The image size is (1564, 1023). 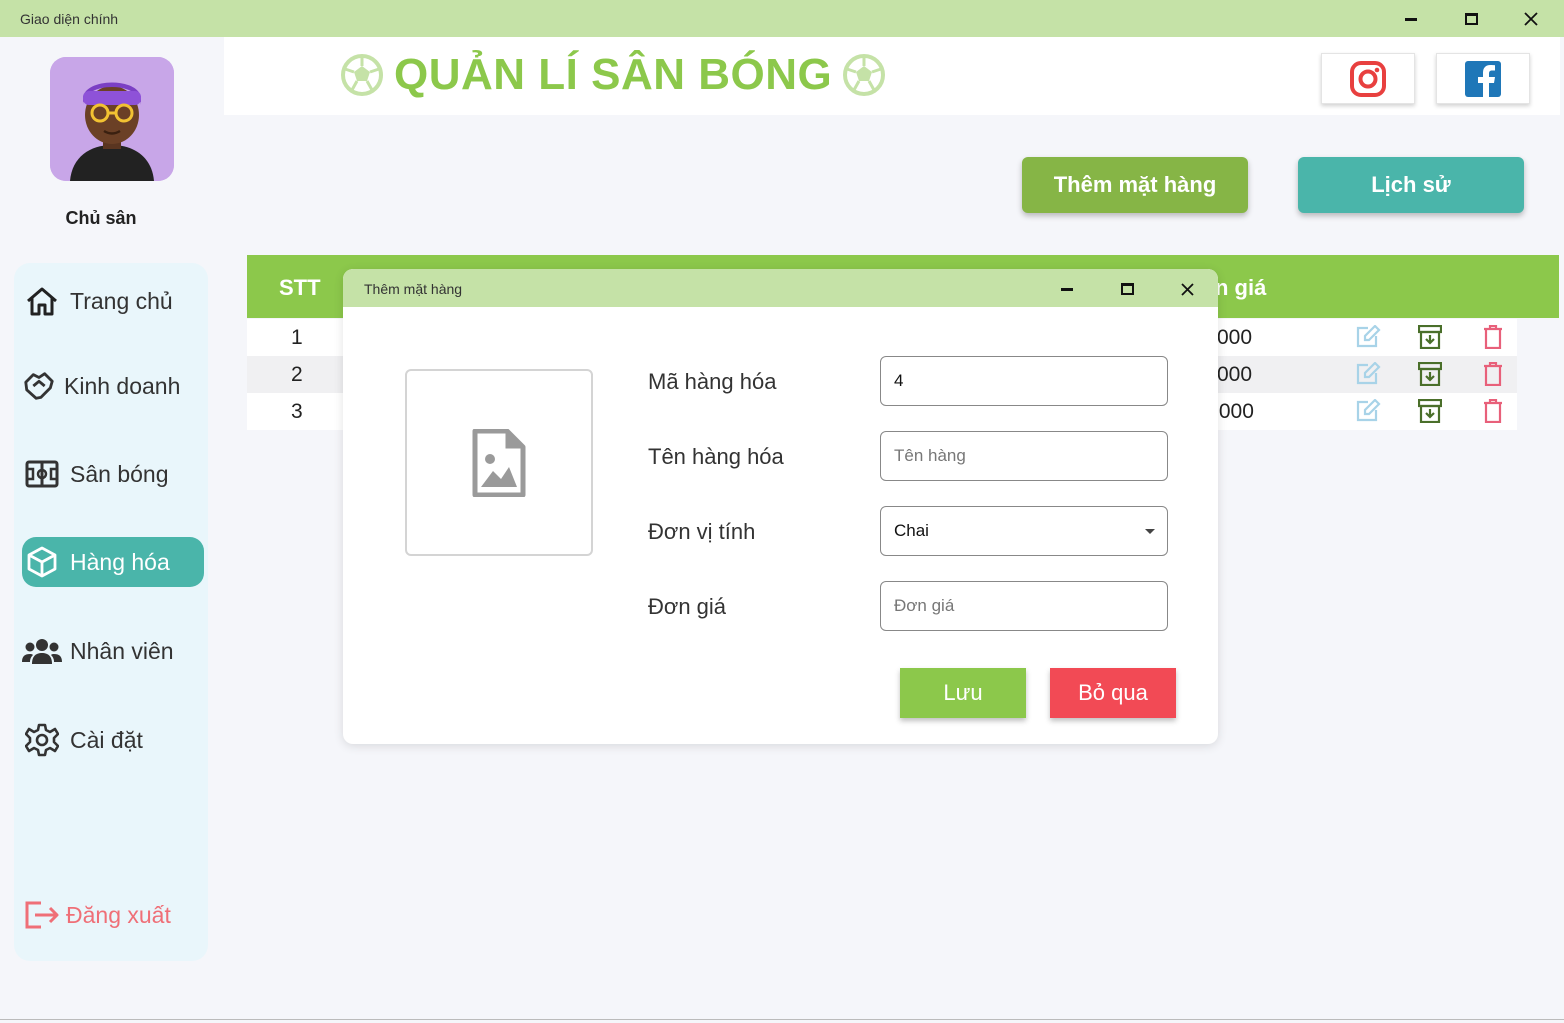 I want to click on dialog-maximize-button, so click(x=1127, y=289).